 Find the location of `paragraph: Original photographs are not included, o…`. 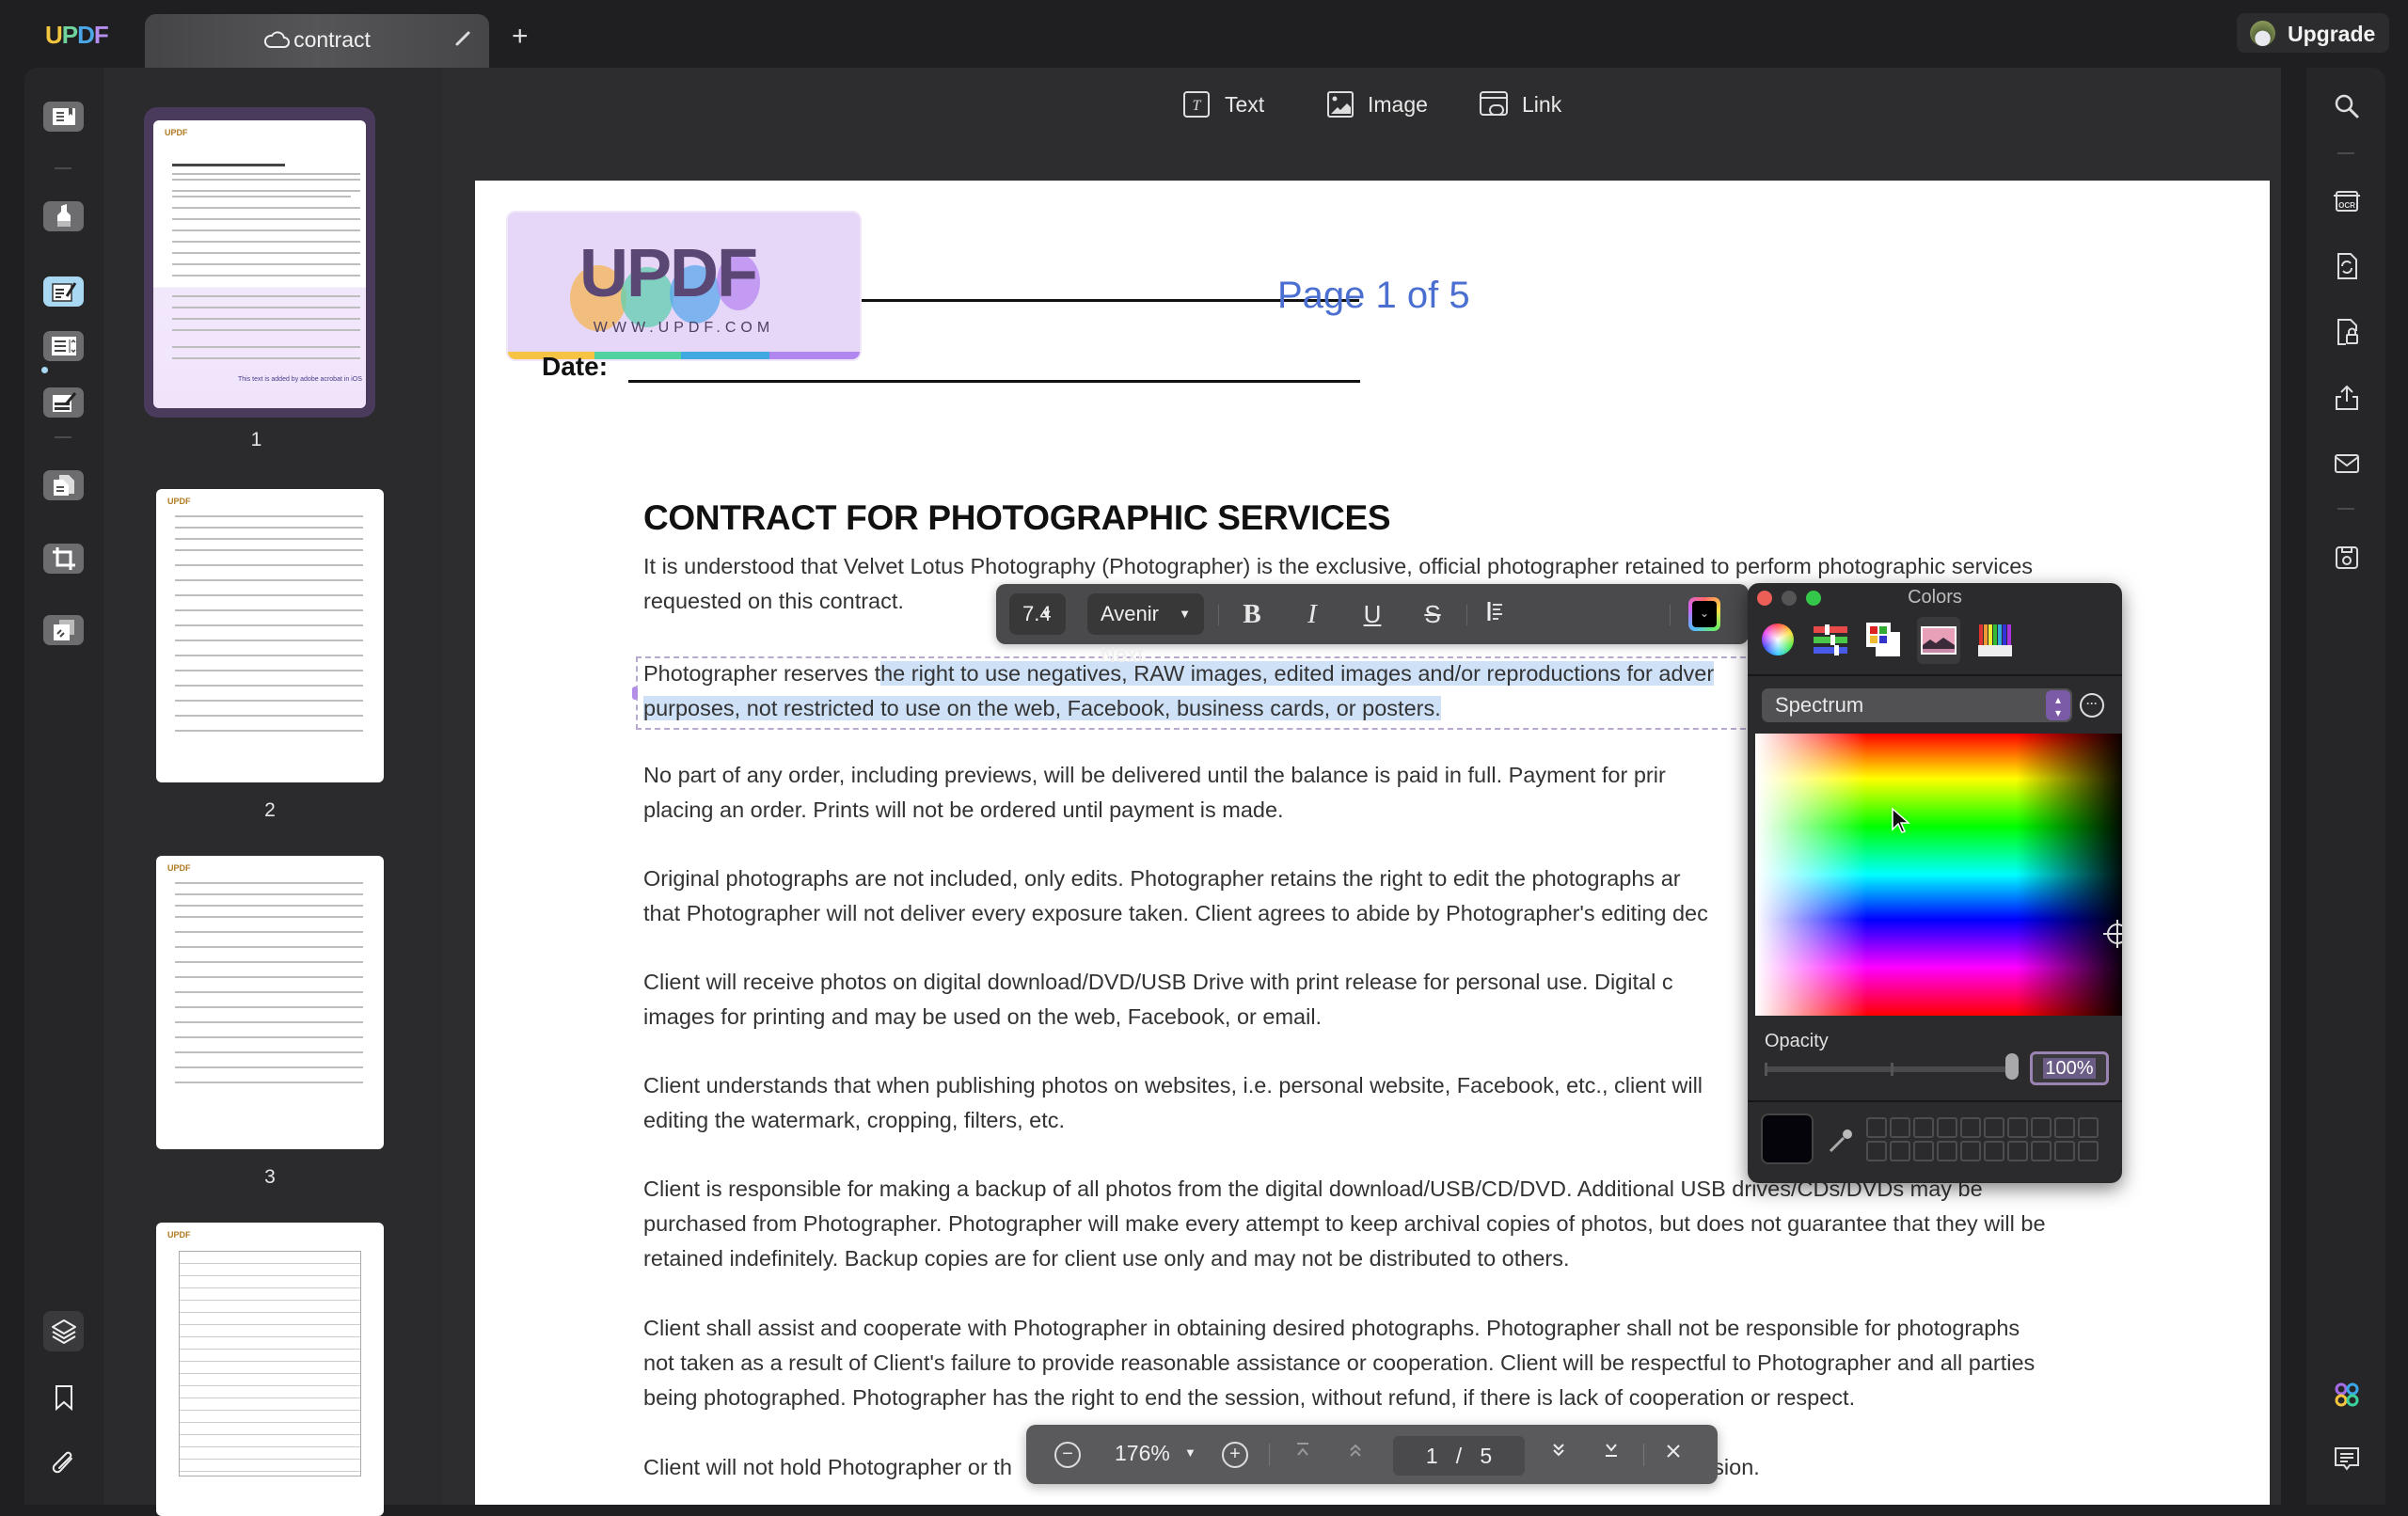

paragraph: Original photographs are not included, o… is located at coordinates (1176, 896).